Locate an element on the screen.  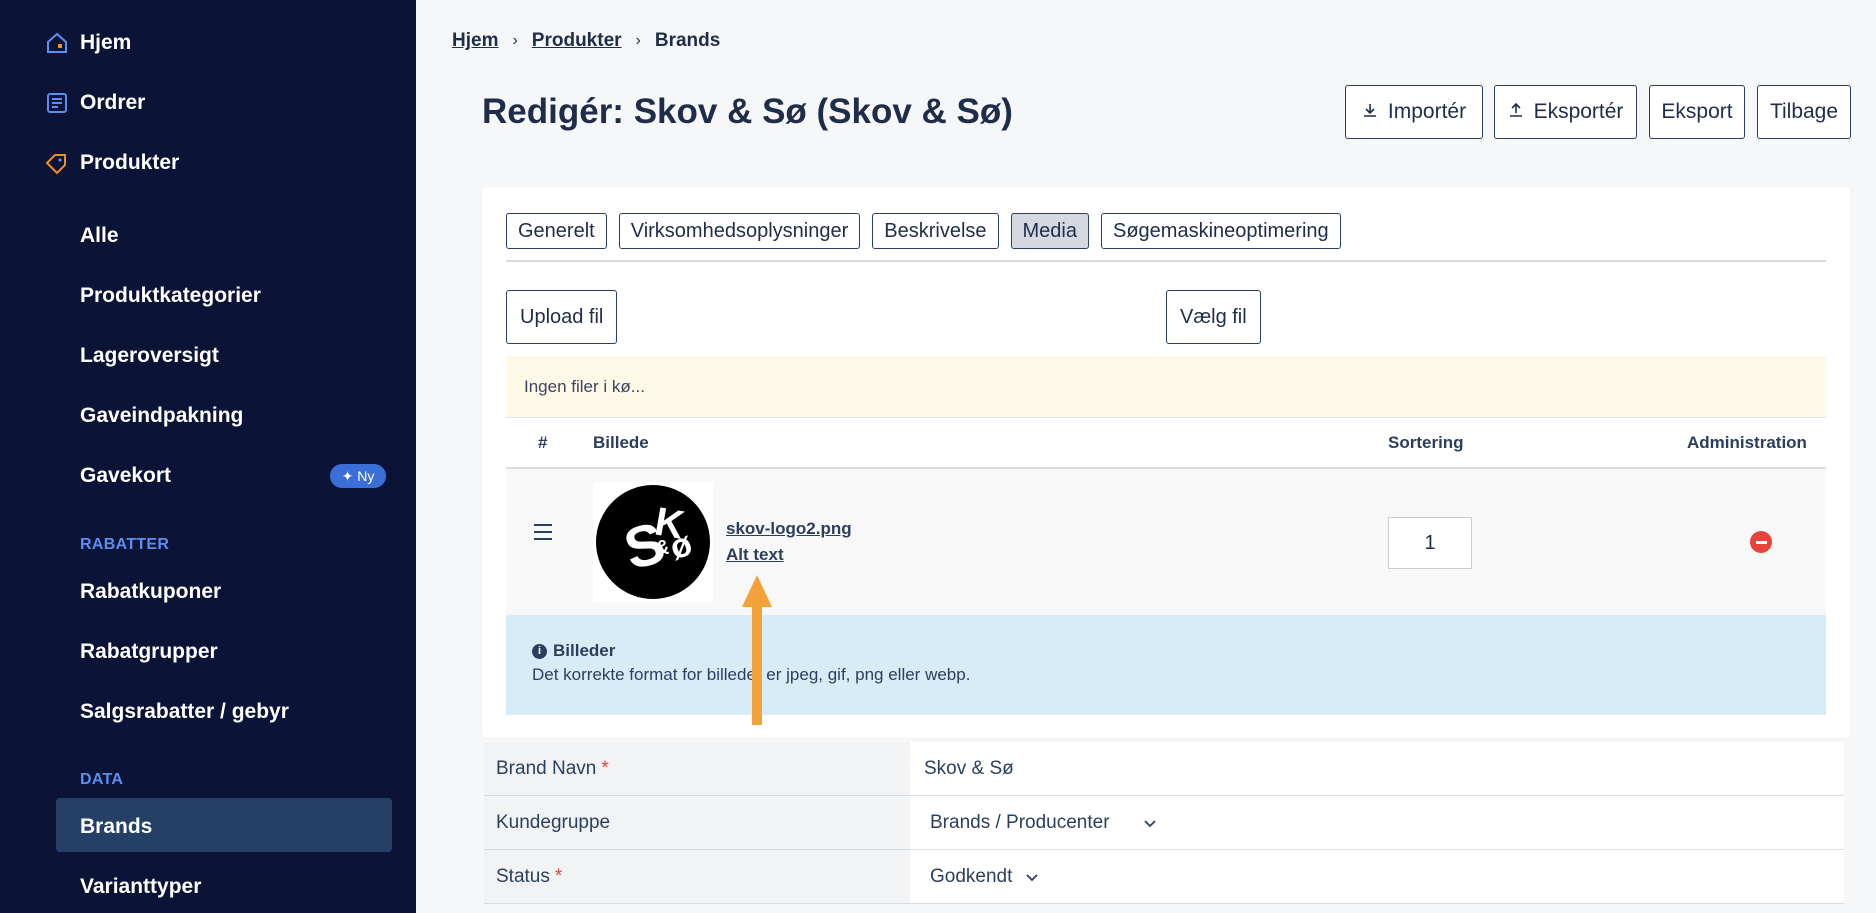
breadcrumb-current: Brands is located at coordinates (687, 40).